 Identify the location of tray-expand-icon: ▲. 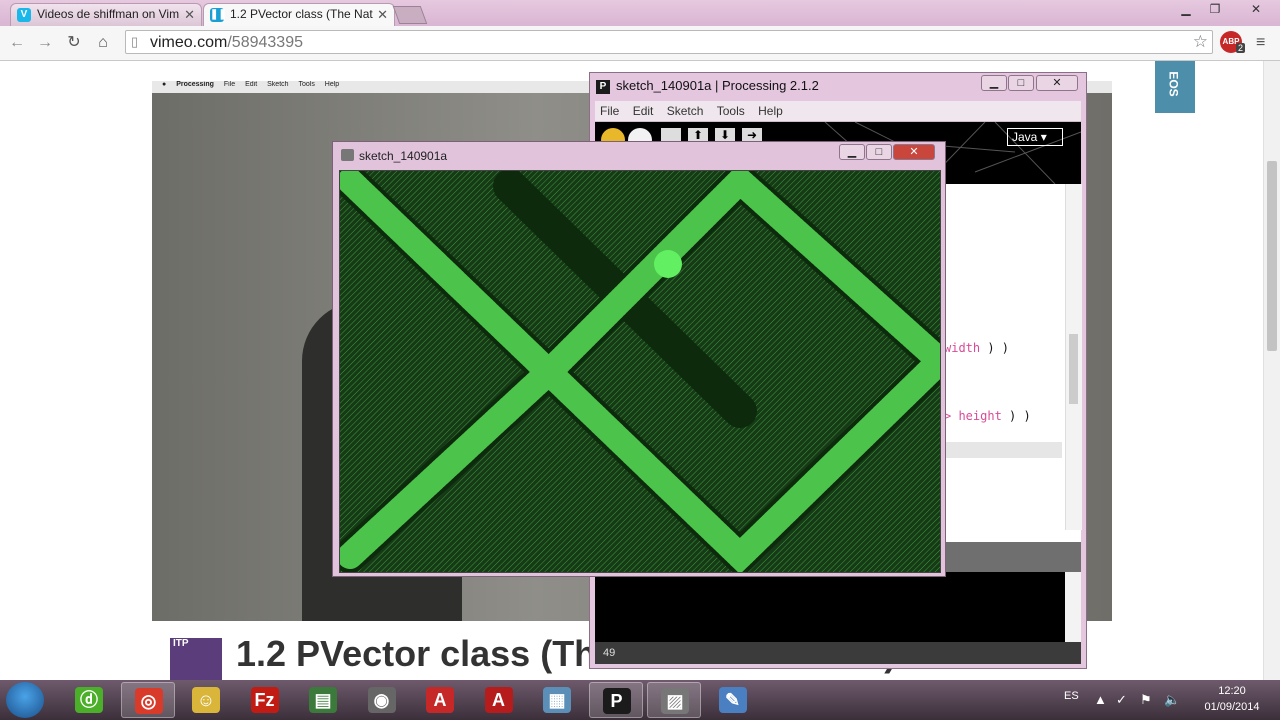
(1100, 699).